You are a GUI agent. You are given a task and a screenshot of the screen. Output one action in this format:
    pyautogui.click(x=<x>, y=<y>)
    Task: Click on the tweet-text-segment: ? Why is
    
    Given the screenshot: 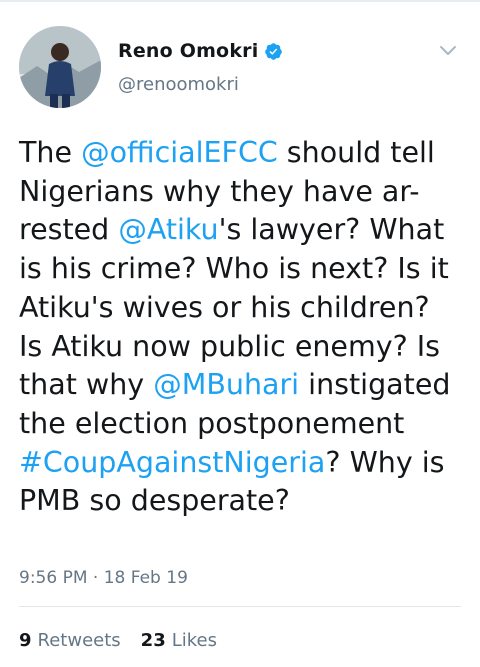 What is the action you would take?
    pyautogui.click(x=385, y=462)
    